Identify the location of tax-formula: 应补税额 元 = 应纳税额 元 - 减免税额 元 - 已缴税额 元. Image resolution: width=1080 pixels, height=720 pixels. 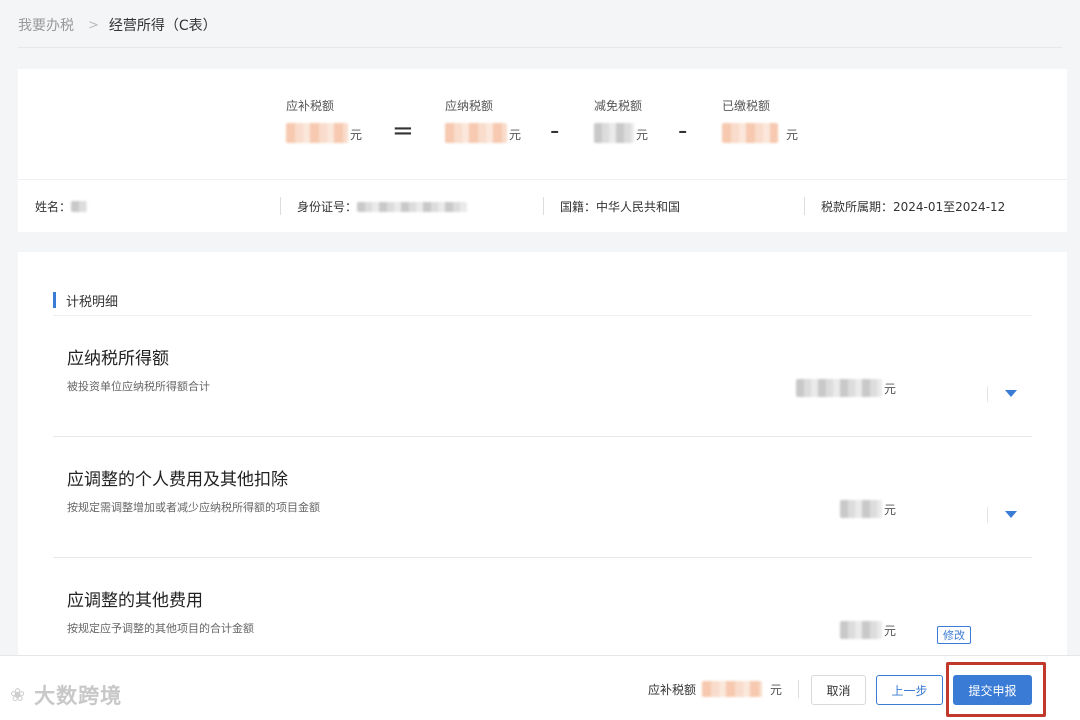
(542, 124).